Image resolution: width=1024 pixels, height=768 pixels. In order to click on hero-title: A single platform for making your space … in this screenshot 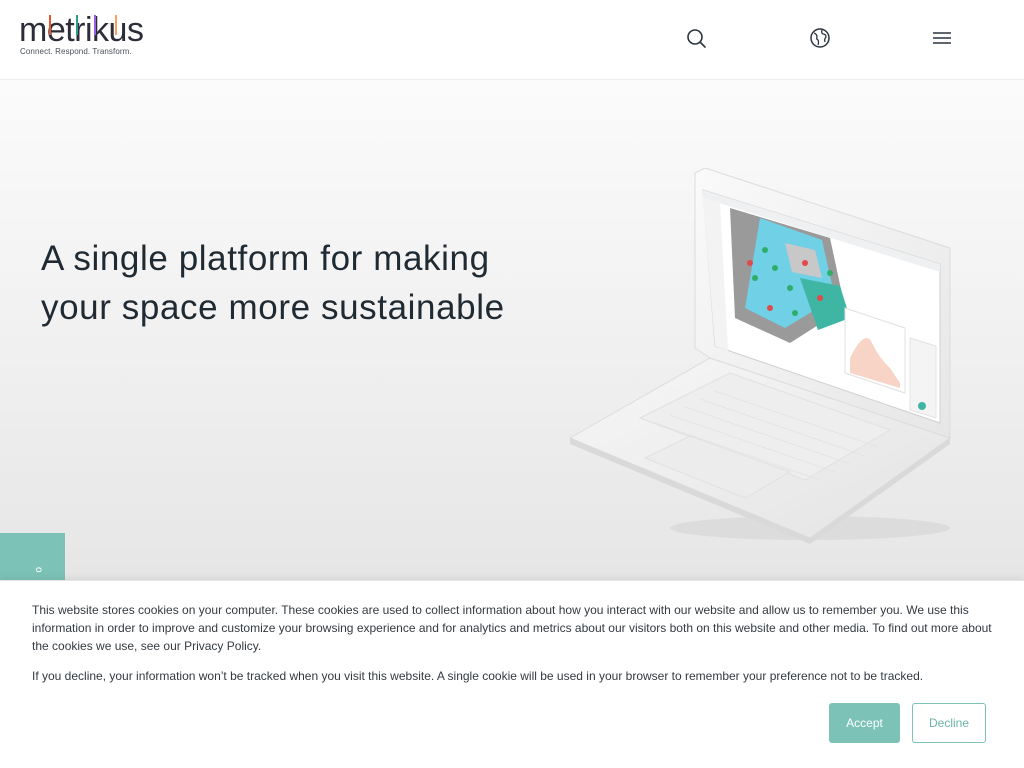, I will do `click(301, 283)`.